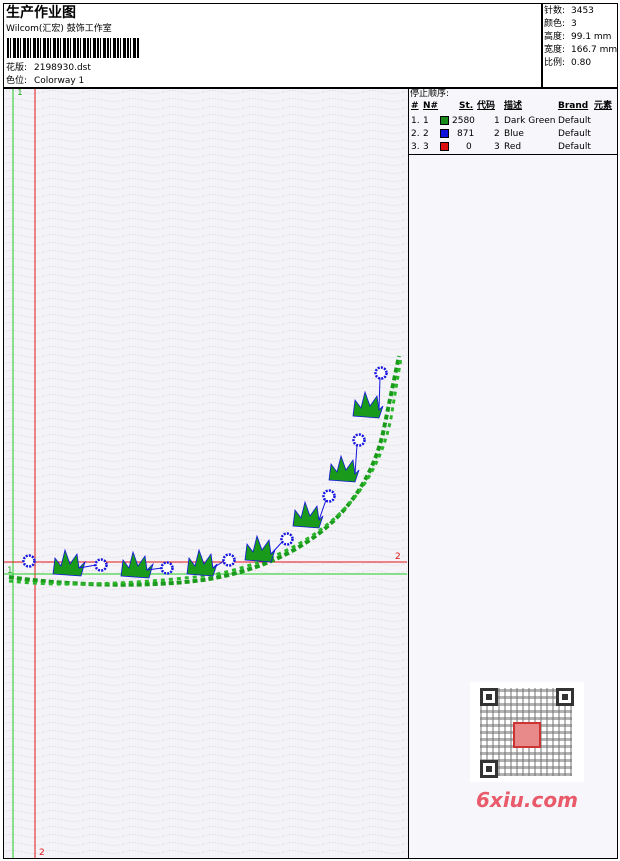 Image resolution: width=620 pixels, height=861 pixels. I want to click on table-bottom-divider, so click(513, 154).